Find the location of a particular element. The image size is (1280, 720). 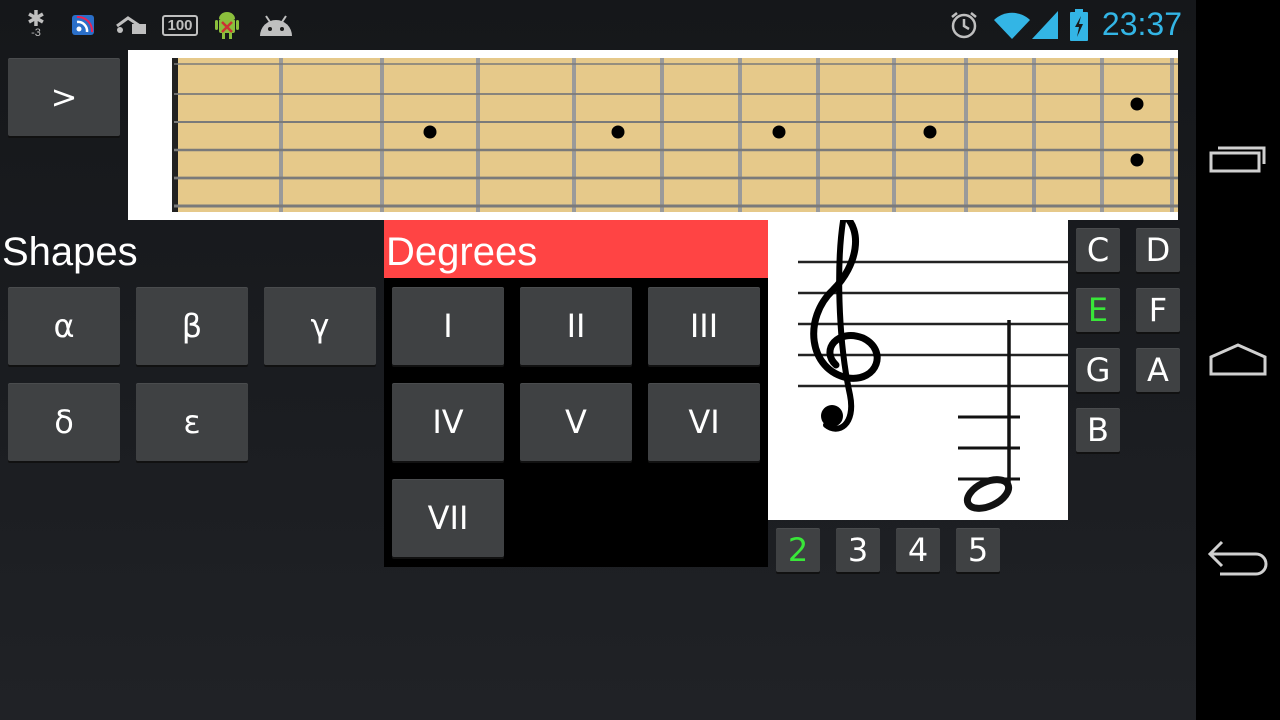

android-debug-icon is located at coordinates (227, 25).